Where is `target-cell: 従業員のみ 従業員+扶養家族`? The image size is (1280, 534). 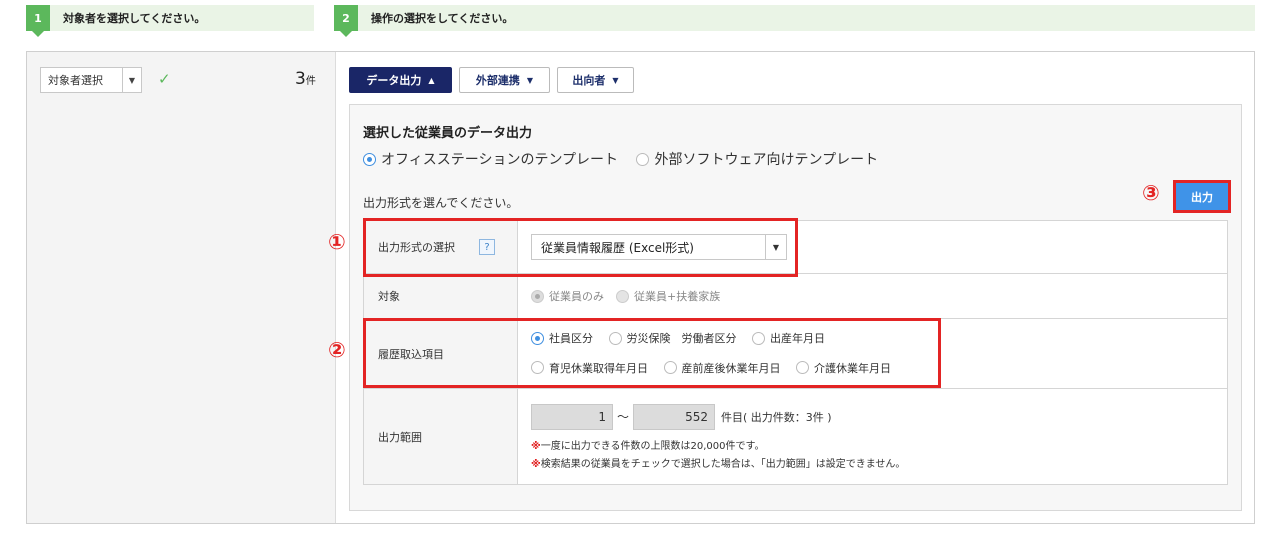
target-cell: 従業員のみ 従業員+扶養家族 is located at coordinates (872, 296).